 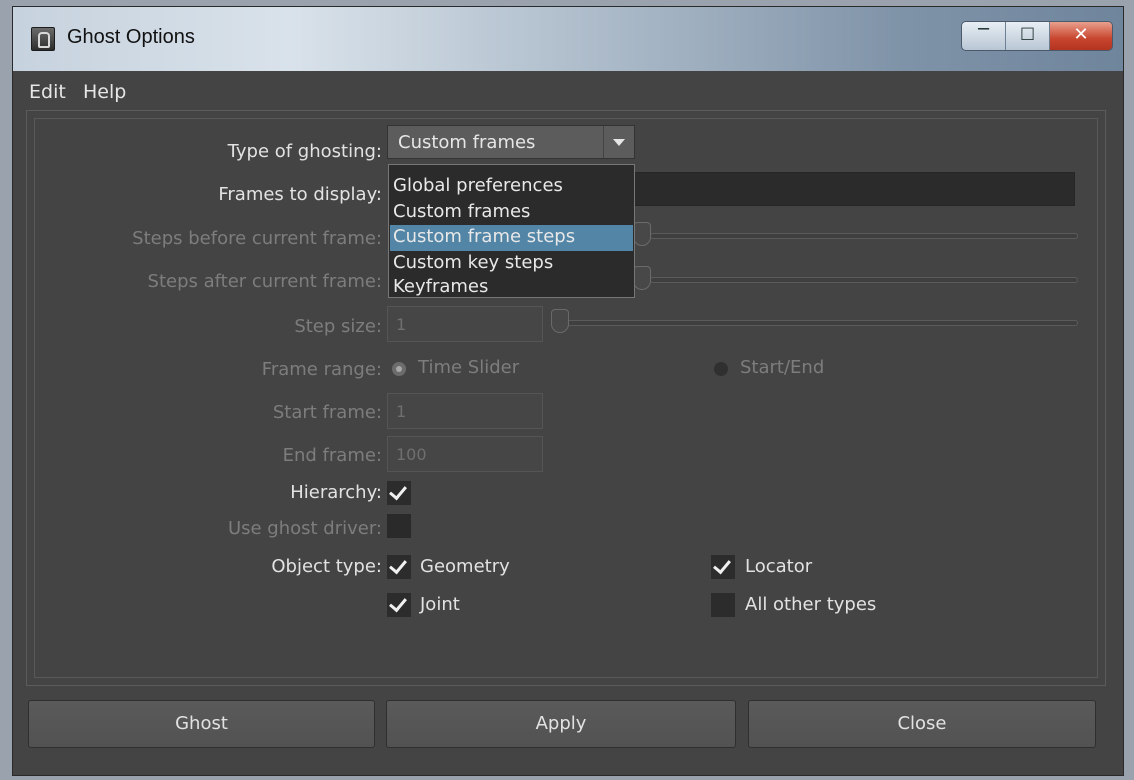 What do you see at coordinates (511, 238) in the screenshot?
I see `option-custom-frame-steps: Custom frame steps` at bounding box center [511, 238].